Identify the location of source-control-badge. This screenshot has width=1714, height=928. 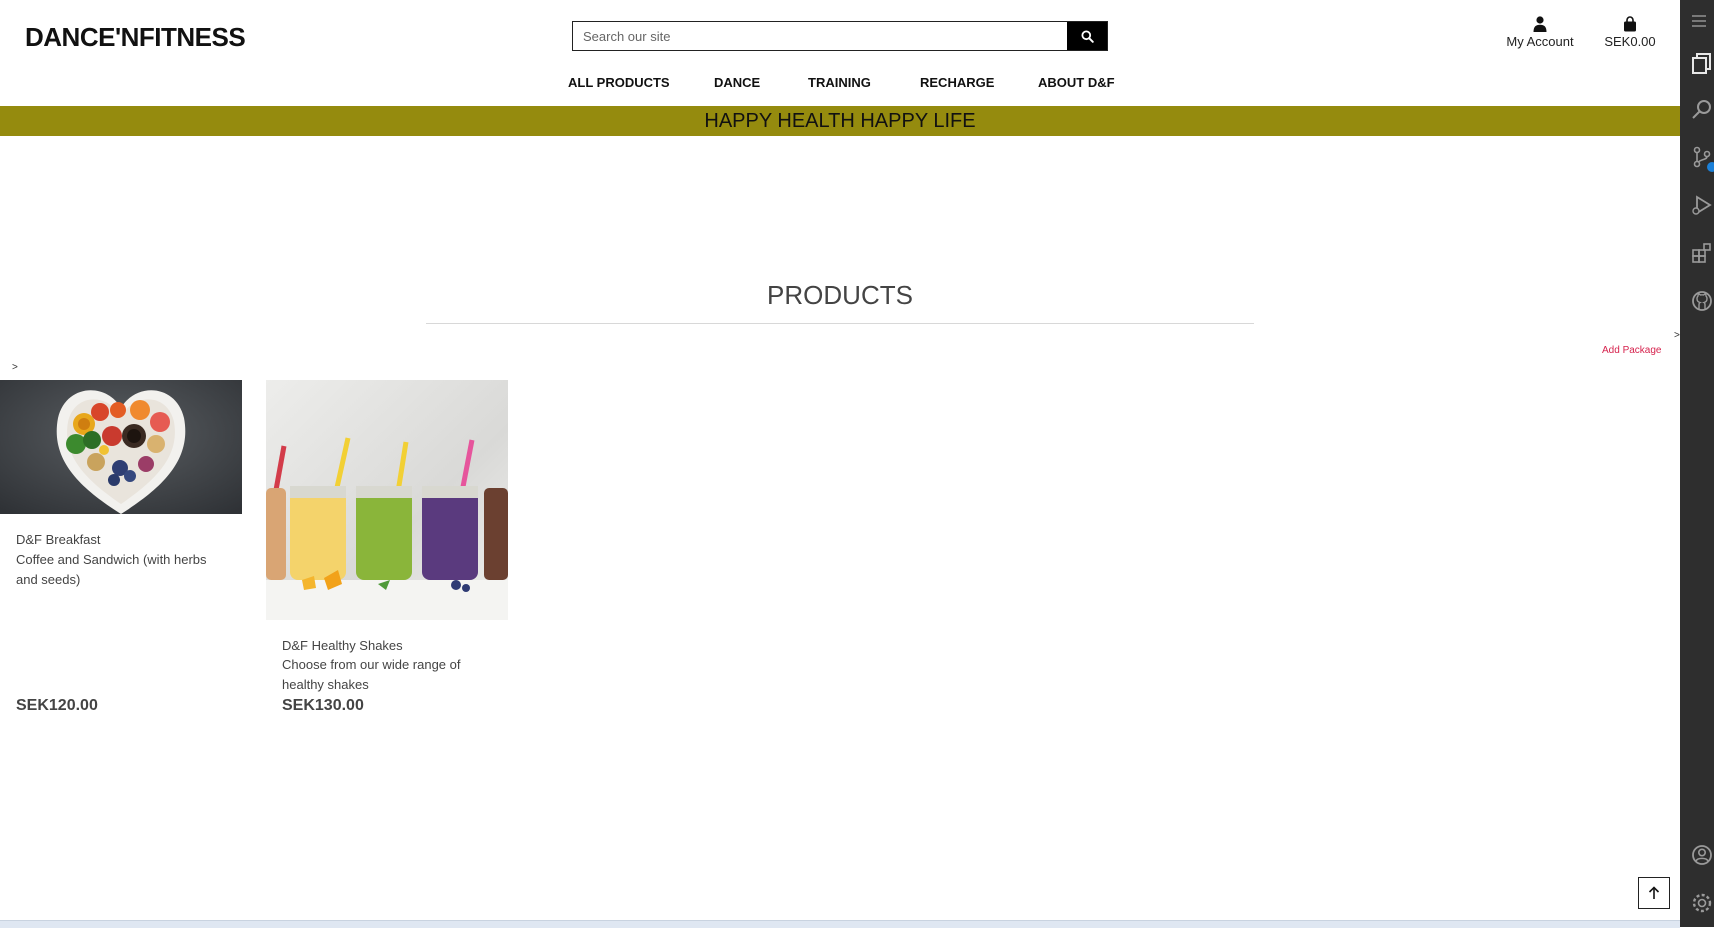
(1710, 167).